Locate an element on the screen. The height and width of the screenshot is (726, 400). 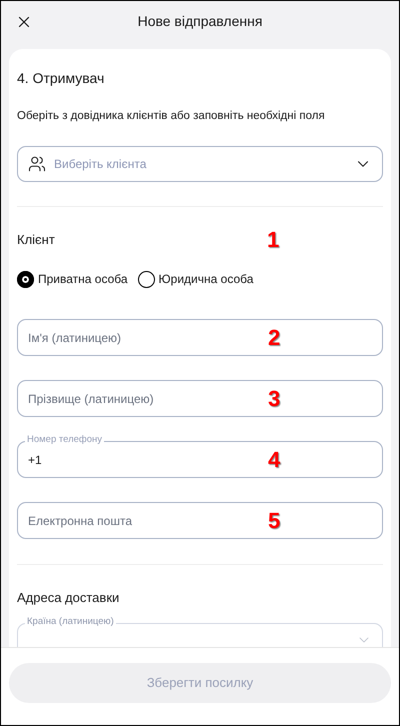
delivery-title: Адреса доставки is located at coordinates (68, 598).